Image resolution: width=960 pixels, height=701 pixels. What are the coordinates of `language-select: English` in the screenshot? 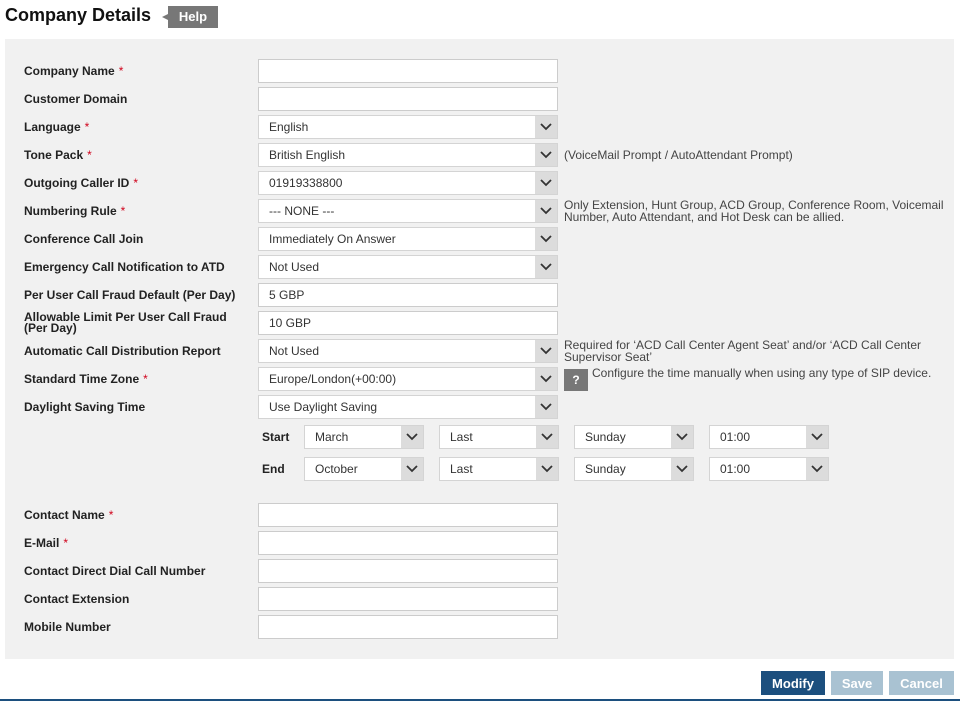 It's located at (408, 127).